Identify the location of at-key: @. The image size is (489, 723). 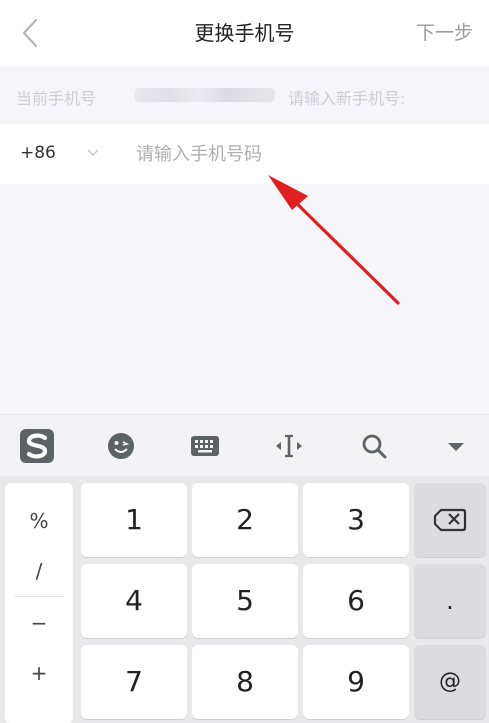
(450, 682).